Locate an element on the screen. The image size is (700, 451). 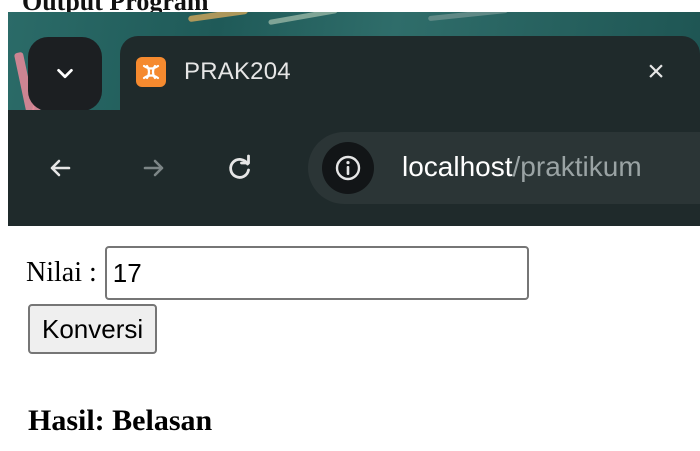
forward-button is located at coordinates (154, 168).